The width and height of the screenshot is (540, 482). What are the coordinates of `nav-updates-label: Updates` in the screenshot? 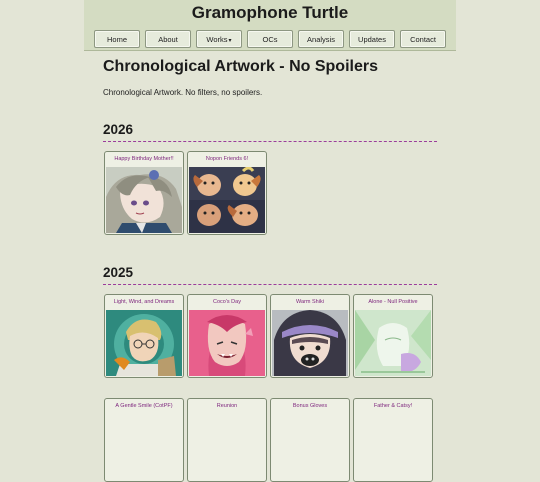 It's located at (372, 39).